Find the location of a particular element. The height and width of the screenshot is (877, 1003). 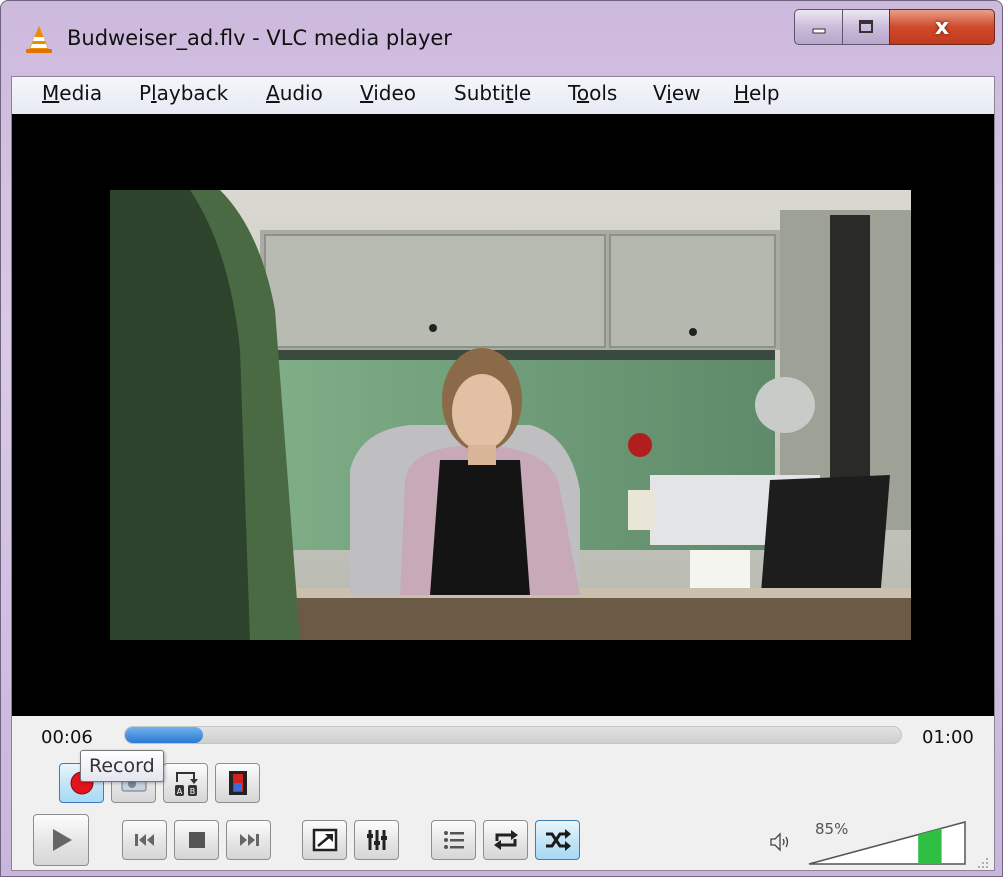

stop-icon is located at coordinates (196, 840).